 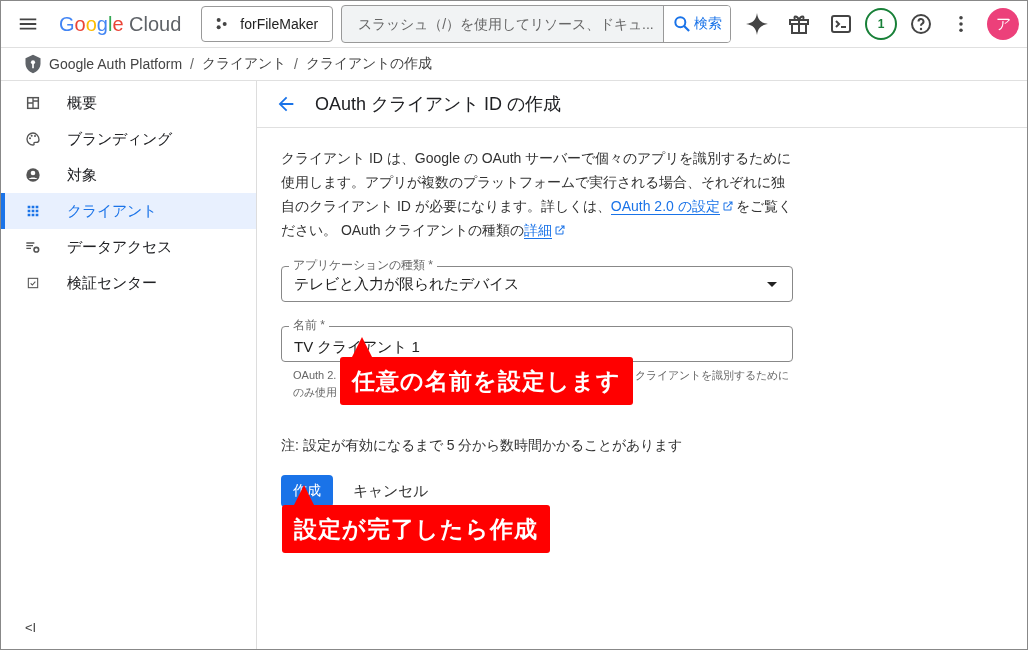 I want to click on intro-paragraph: クライアント ID は、Google の OAuth サーバーで個々のアプリを識別するために使用します。アプリが複数のプラットフォームで実行される場合、それぞれに独自のクライアント ID が必要になります。詳しくは、OAuth 2.0 の設定 をご覧ください。 OAuth クライアントの種類の詳細, so click(x=537, y=195).